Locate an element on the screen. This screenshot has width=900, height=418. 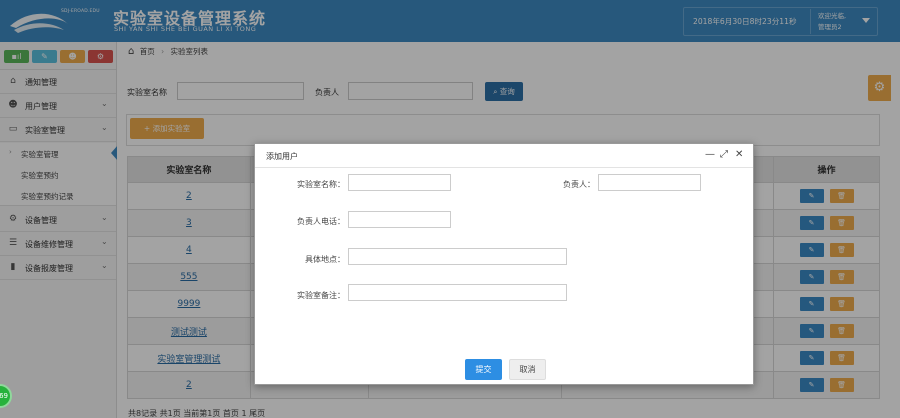
address-input is located at coordinates (457, 256).